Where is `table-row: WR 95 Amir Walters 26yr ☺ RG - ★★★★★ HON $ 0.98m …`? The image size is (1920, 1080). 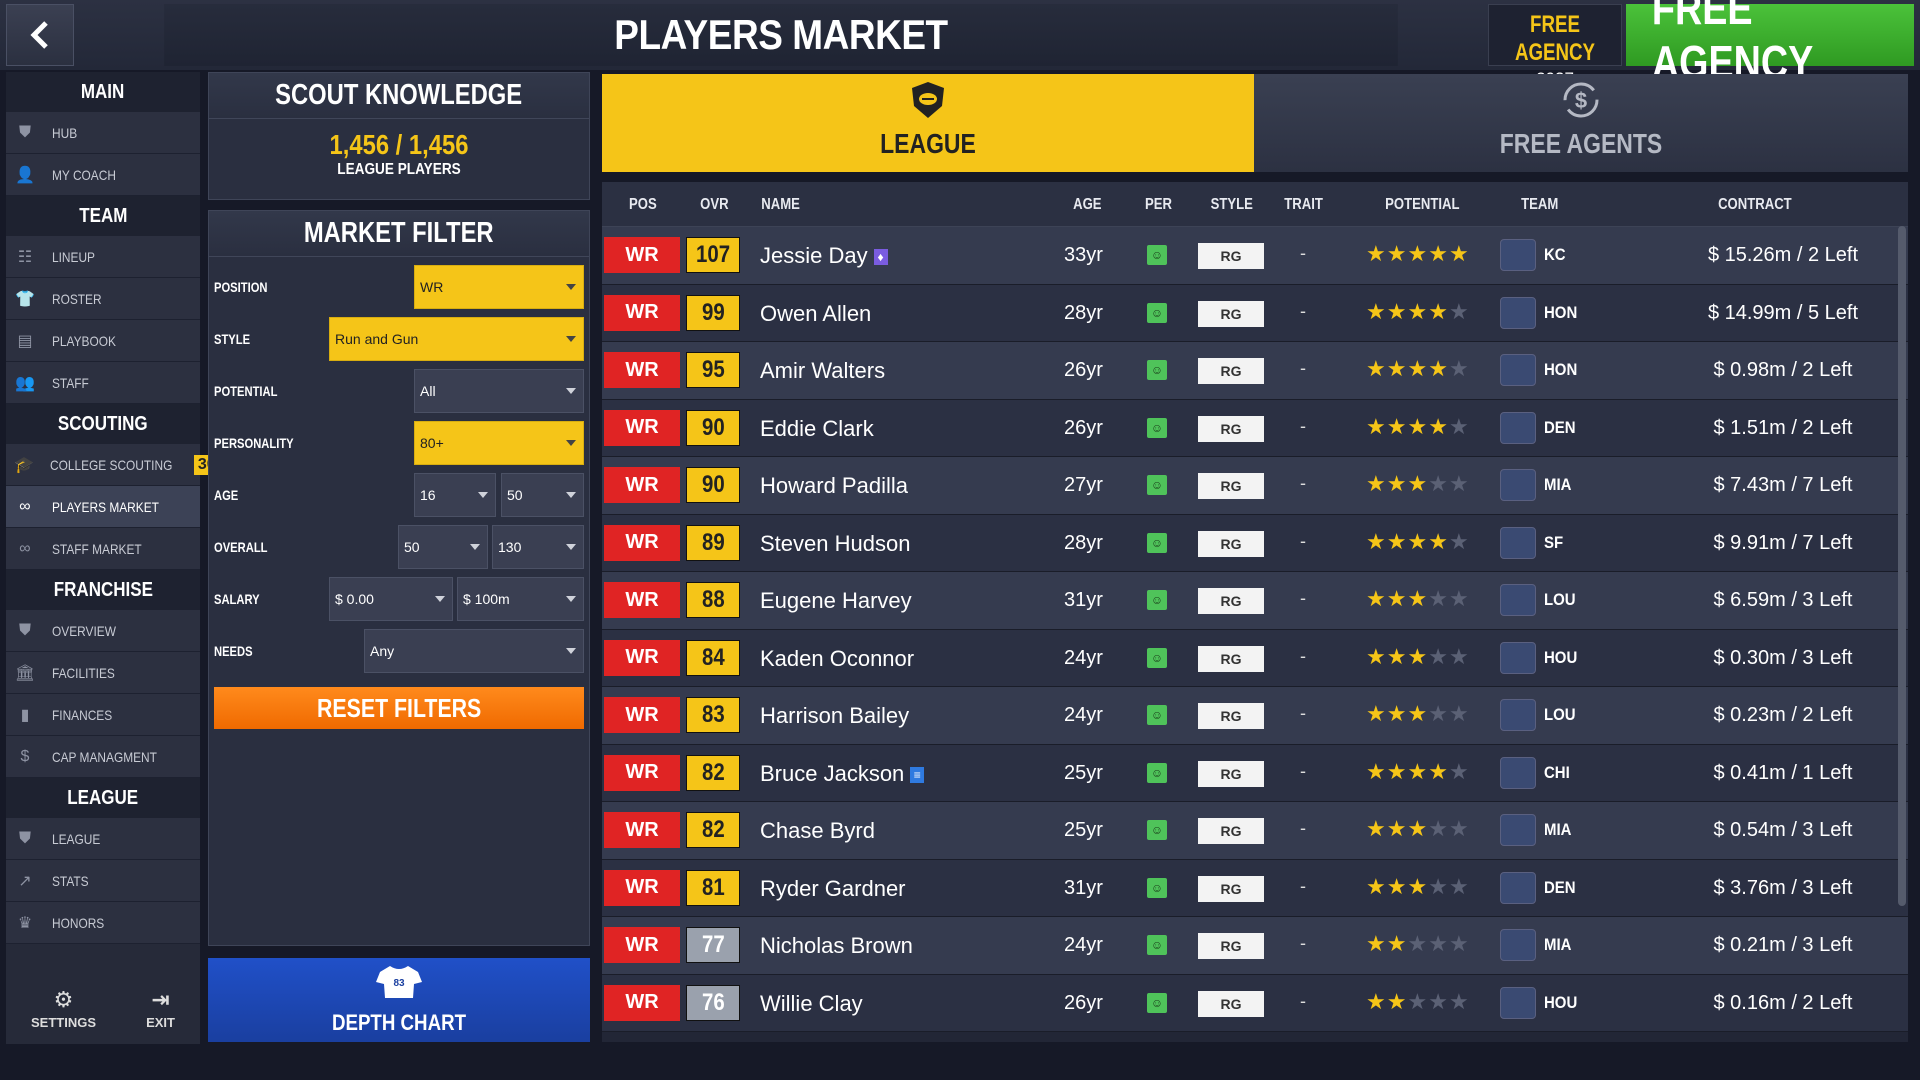 table-row: WR 95 Amir Walters 26yr ☺ RG - ★★★★★ HON $ 0.98m … is located at coordinates (1255, 371).